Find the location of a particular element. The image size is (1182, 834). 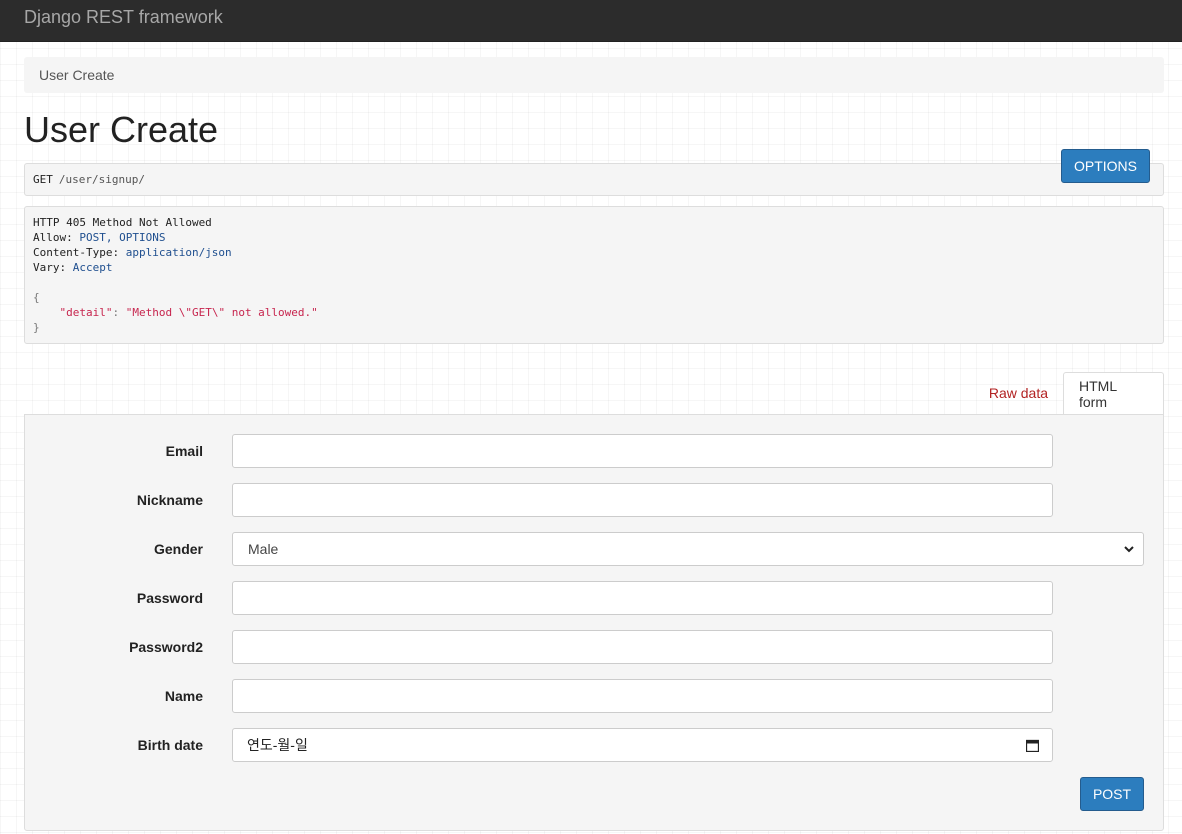

header-value: POST, OPTIONS is located at coordinates (122, 237).